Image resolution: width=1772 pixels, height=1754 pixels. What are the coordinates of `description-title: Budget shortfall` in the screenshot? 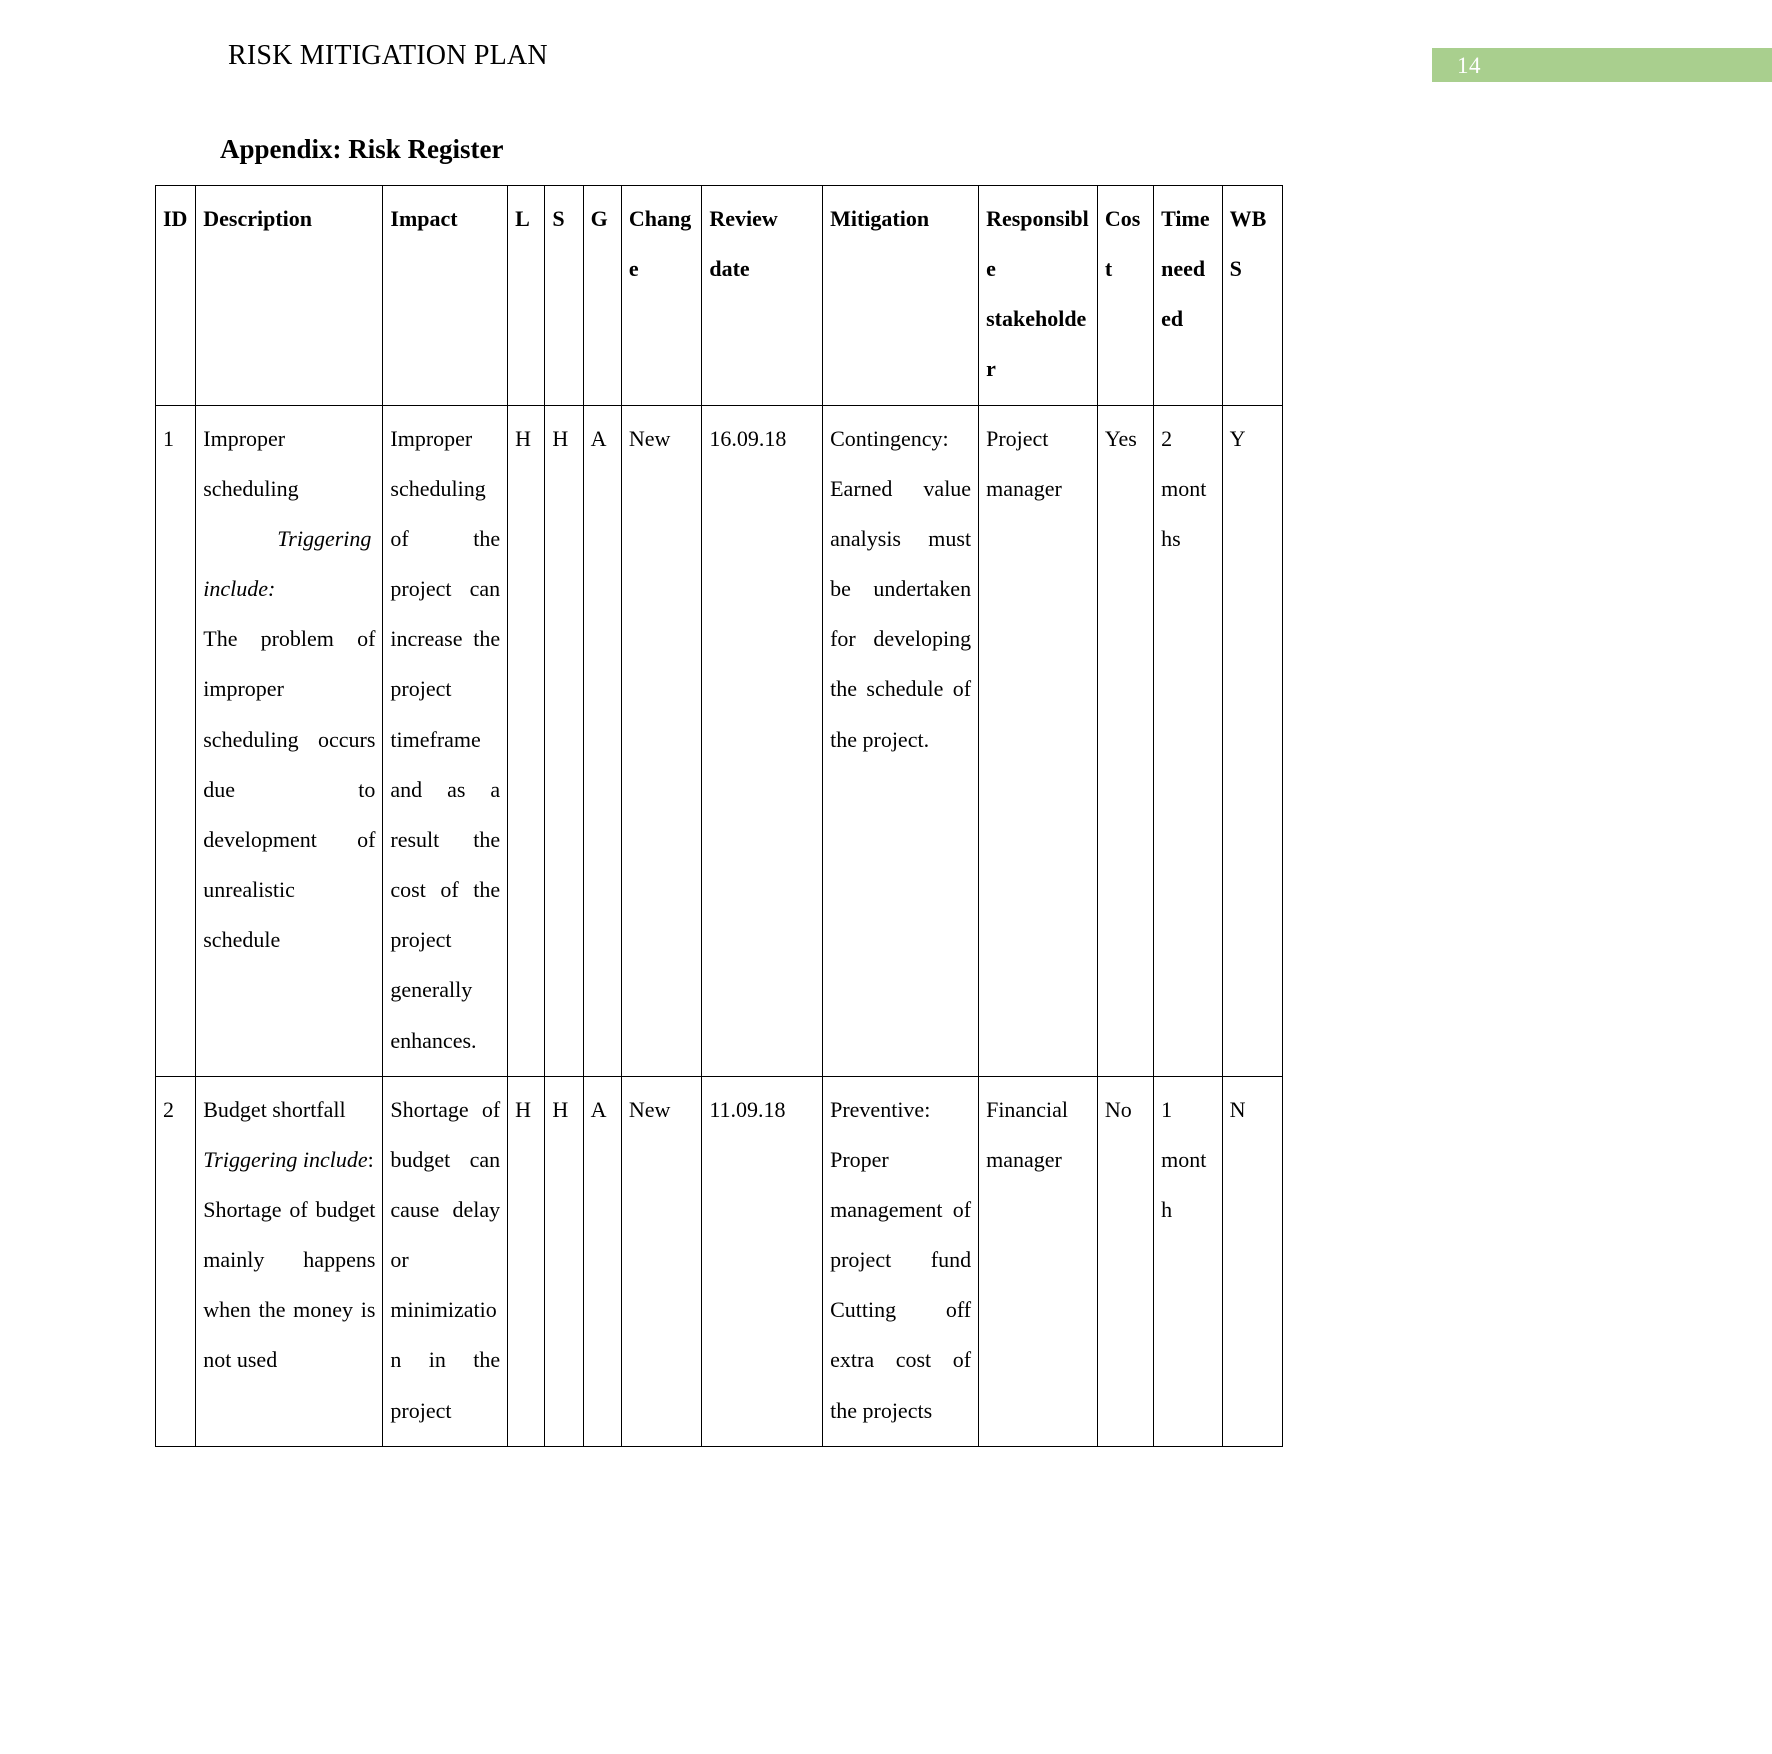 It's located at (274, 1109).